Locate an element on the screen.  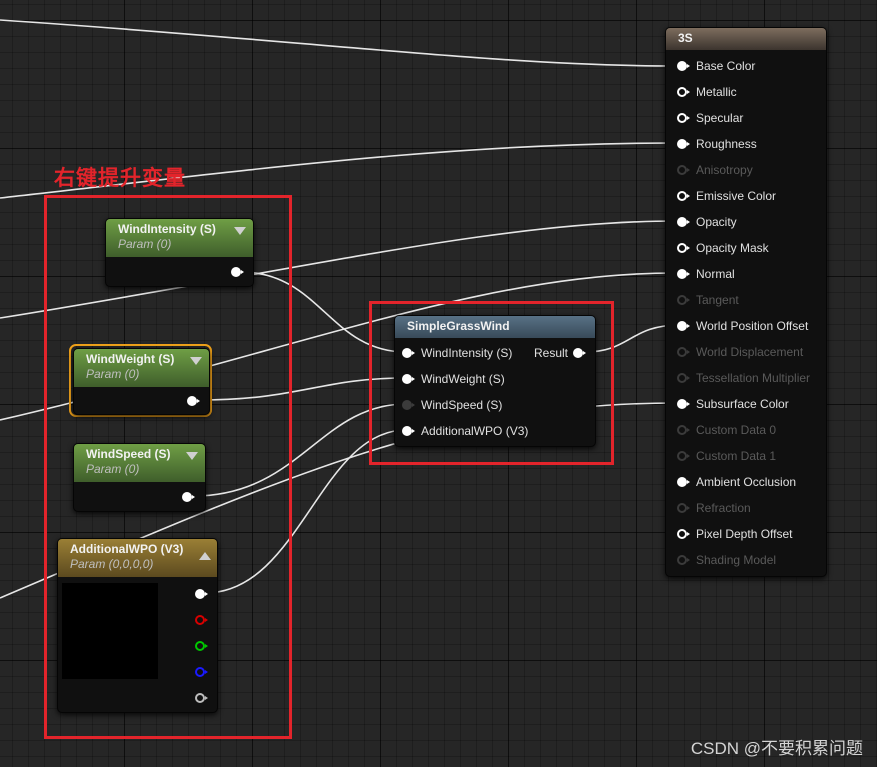
node-title: SimpleGrassWind is located at coordinates (458, 326).